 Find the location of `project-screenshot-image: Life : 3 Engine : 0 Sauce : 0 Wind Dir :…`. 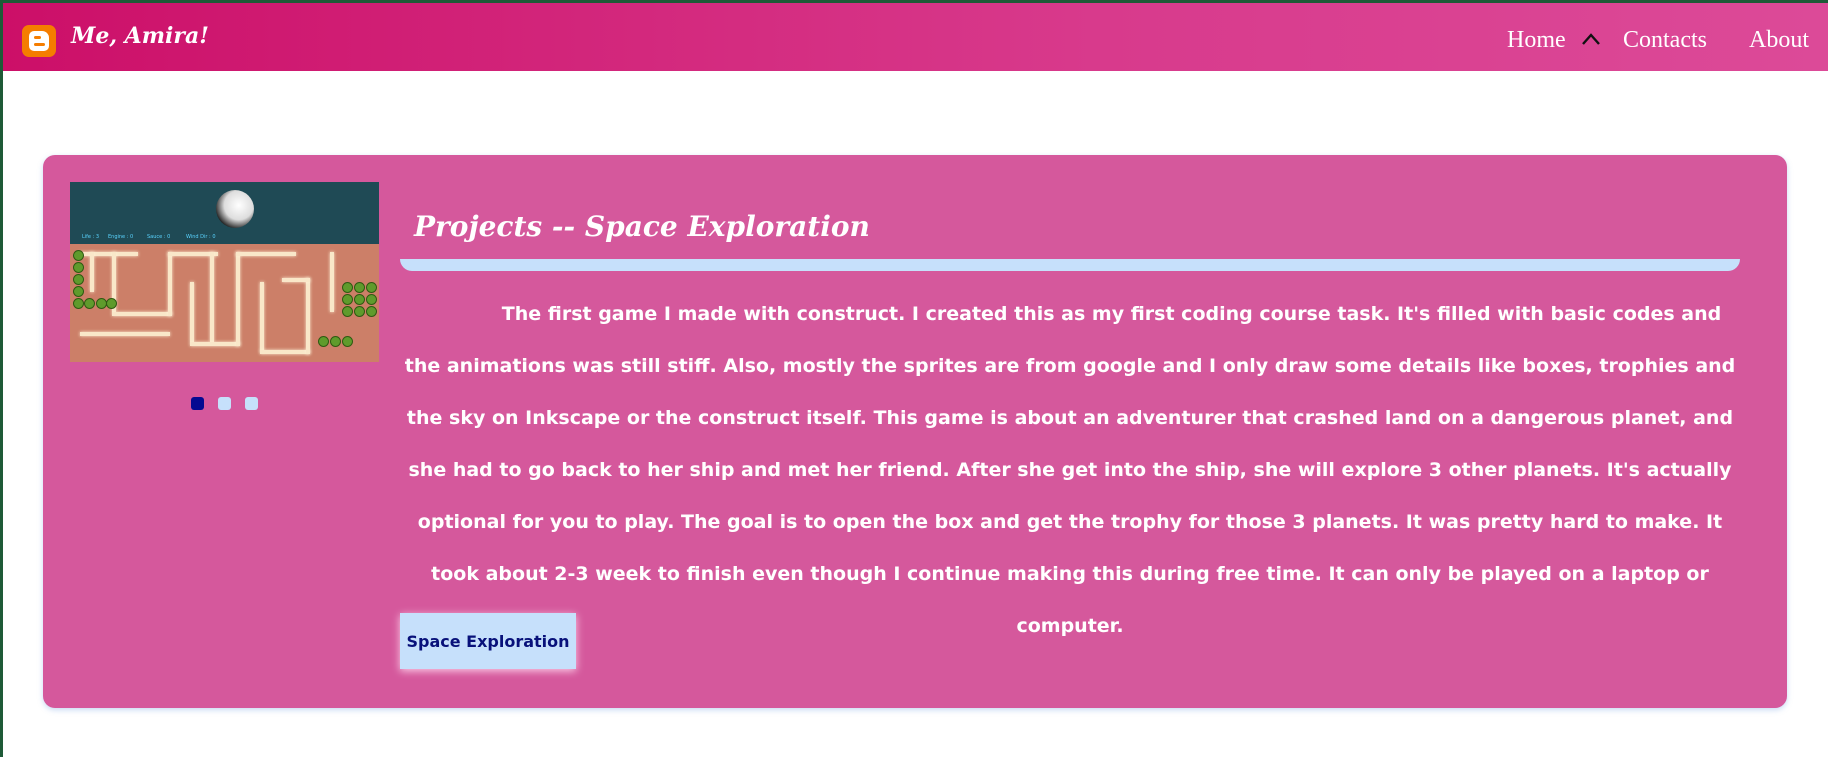

project-screenshot-image: Life : 3 Engine : 0 Sauce : 0 Wind Dir :… is located at coordinates (224, 272).